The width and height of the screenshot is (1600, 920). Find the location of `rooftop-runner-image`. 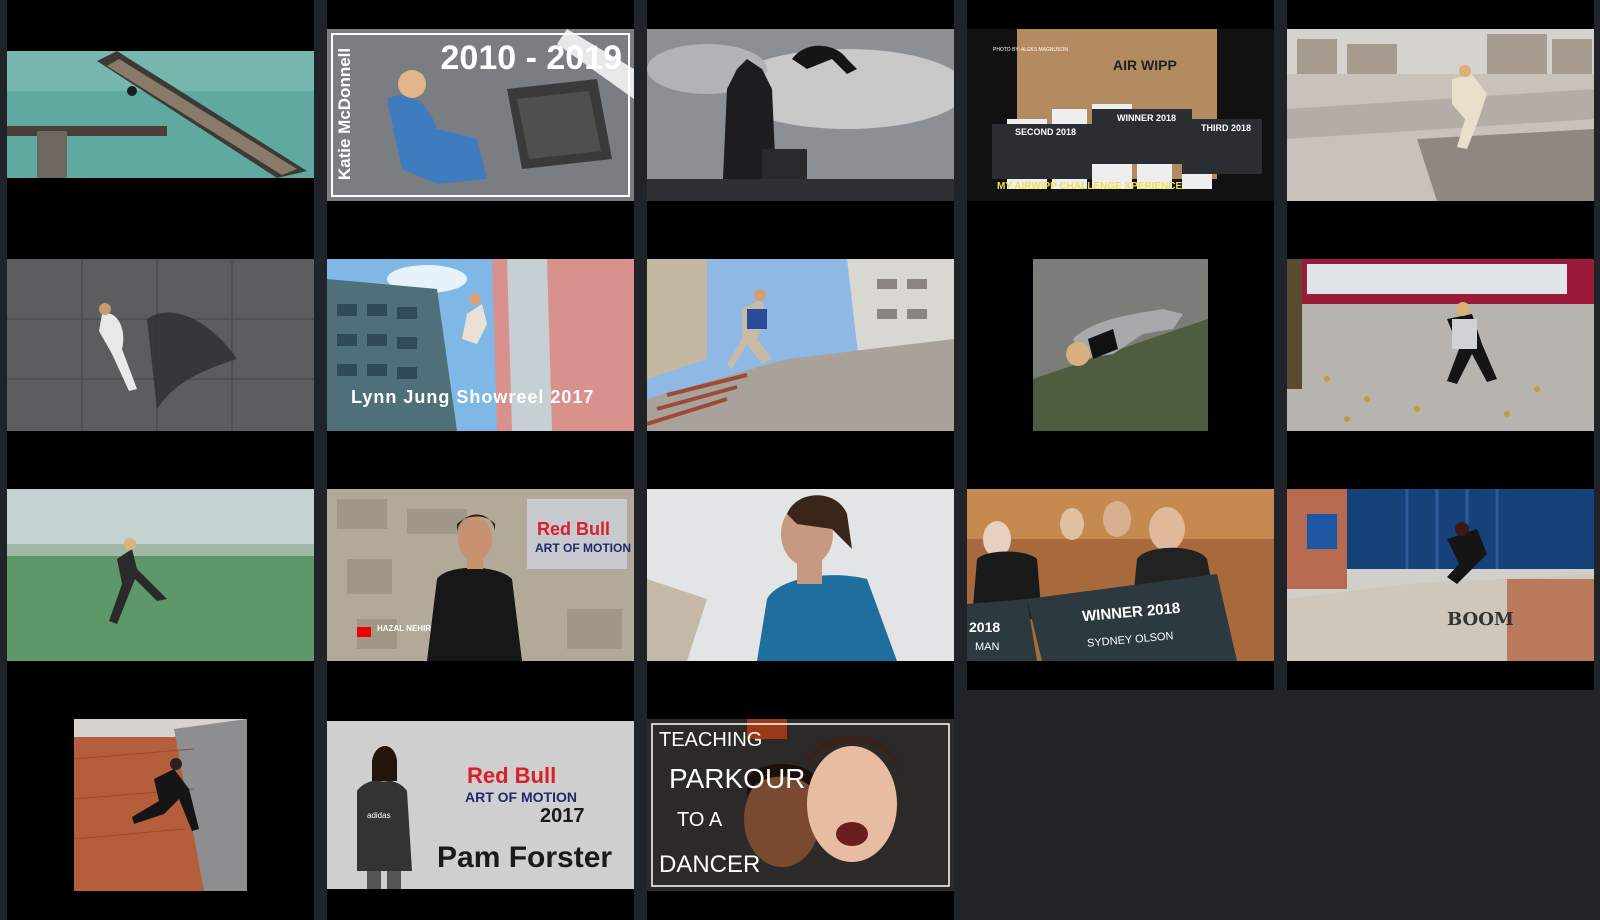

rooftop-runner-image is located at coordinates (160, 575).